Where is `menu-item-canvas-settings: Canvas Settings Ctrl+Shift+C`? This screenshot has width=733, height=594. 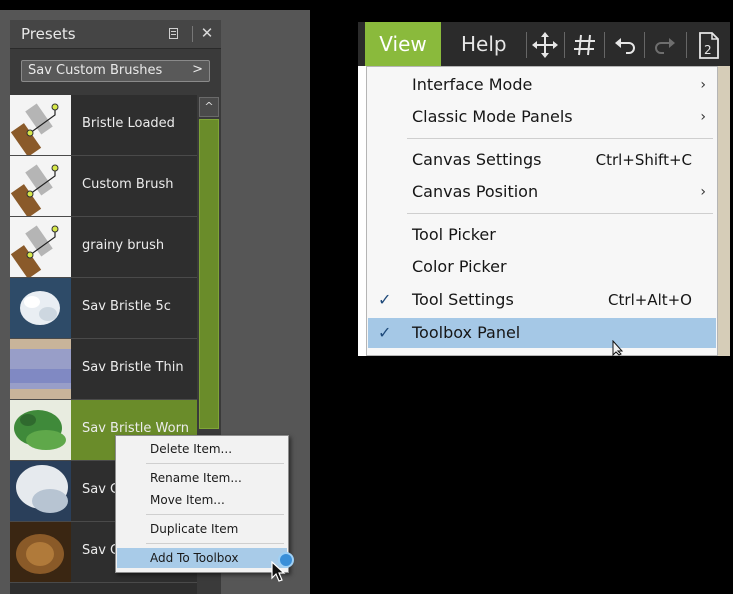
menu-item-canvas-settings: Canvas Settings Ctrl+Shift+C is located at coordinates (542, 160).